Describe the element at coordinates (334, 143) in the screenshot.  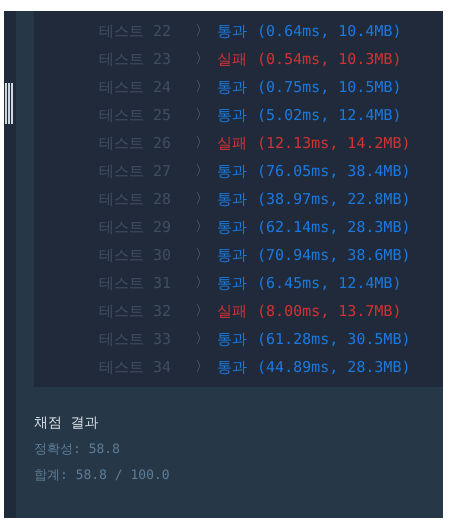
I see `result-detail: (12.13ms, 14.2MB)` at that location.